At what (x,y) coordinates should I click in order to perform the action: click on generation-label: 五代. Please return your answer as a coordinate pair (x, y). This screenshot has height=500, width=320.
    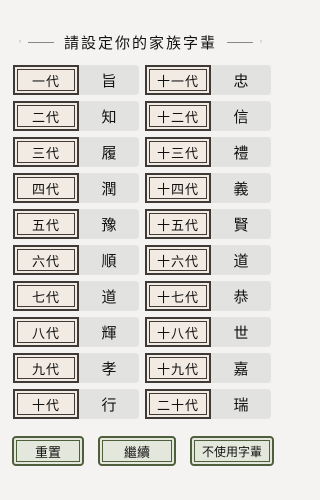
    Looking at the image, I should click on (46, 224).